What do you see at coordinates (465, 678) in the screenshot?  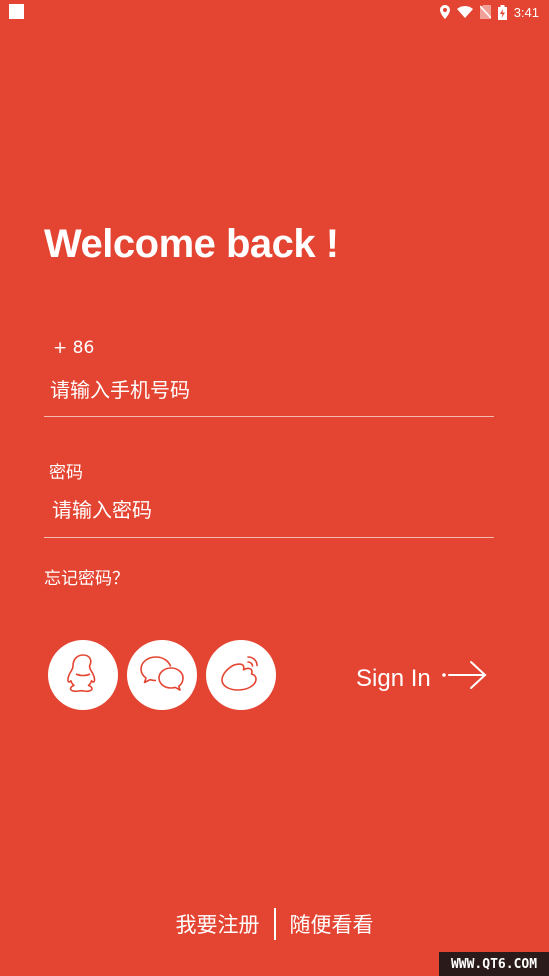 I see `arrow-right-icon` at bounding box center [465, 678].